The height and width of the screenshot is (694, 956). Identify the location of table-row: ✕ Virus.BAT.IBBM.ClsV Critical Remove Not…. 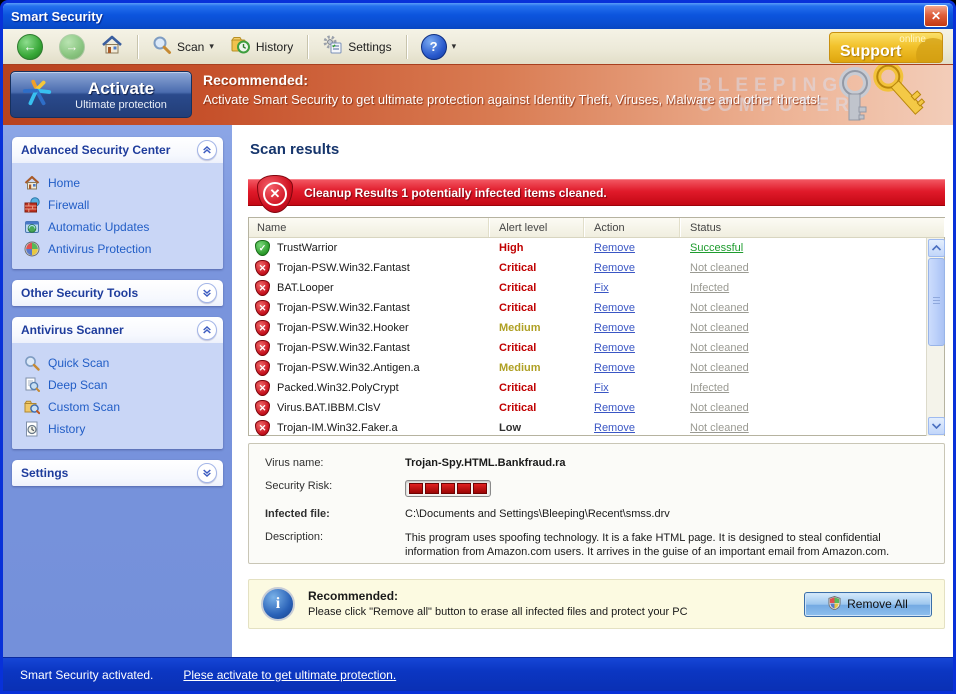
(596, 408).